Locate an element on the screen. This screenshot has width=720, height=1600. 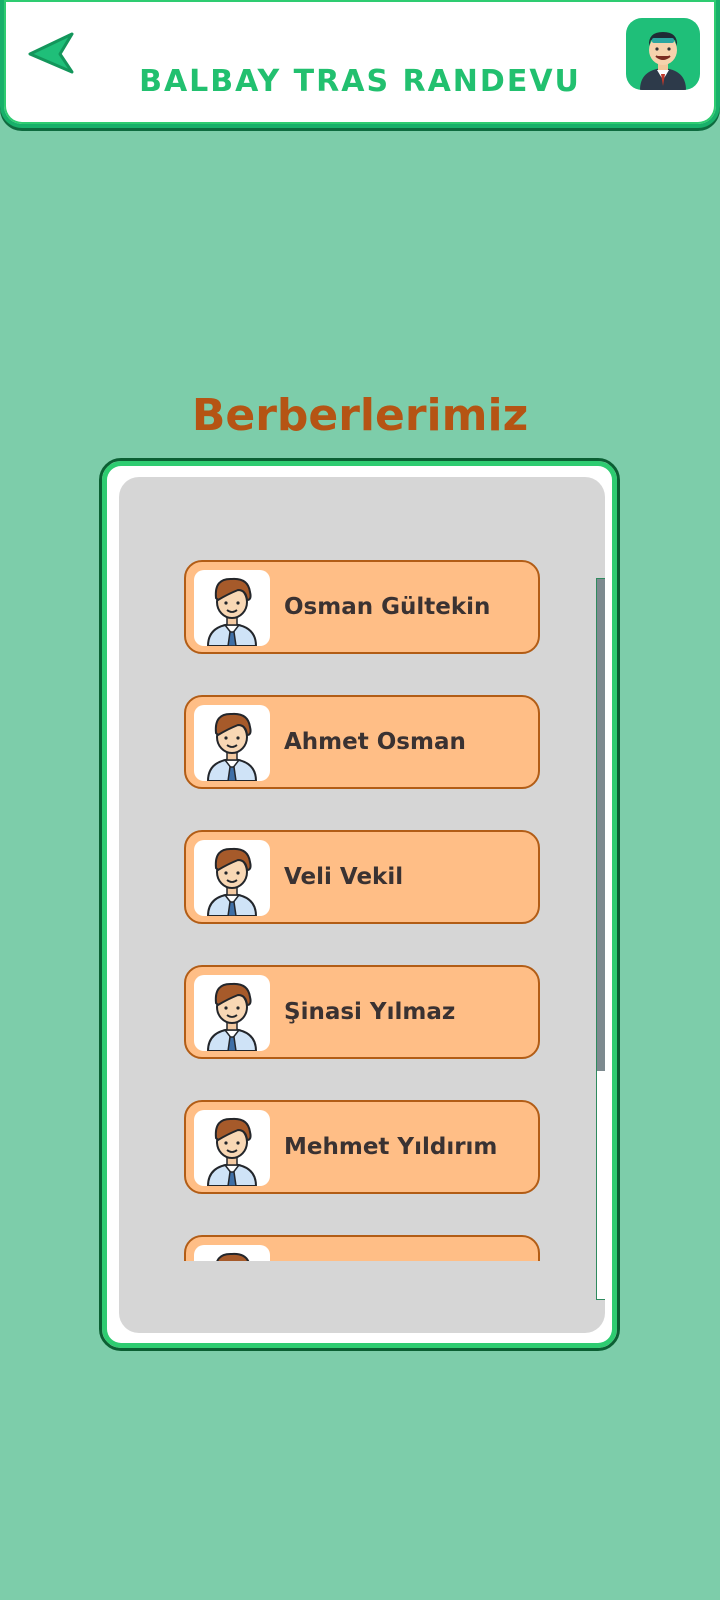
scrollbar-track is located at coordinates (600, 939).